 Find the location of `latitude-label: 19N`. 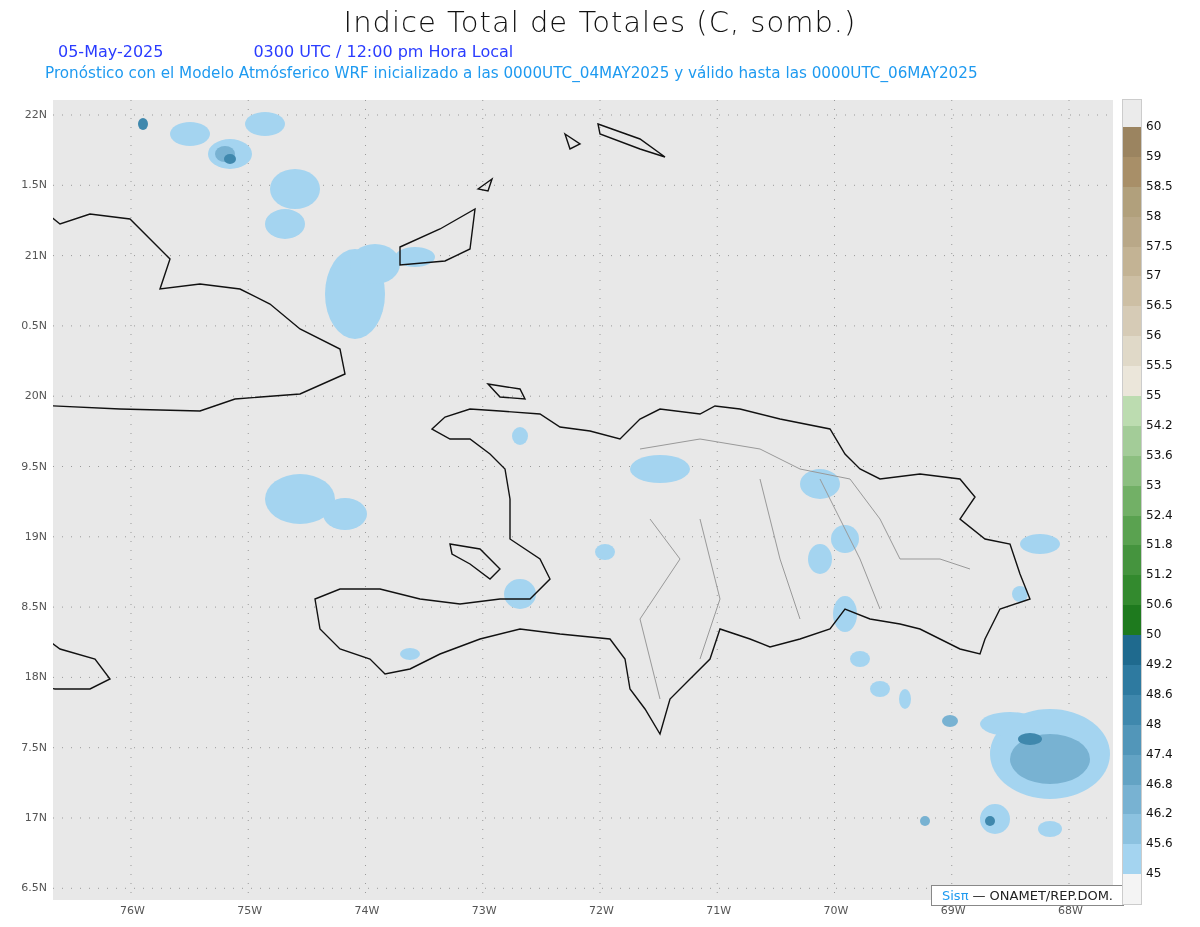

latitude-label: 19N is located at coordinates (35, 536).